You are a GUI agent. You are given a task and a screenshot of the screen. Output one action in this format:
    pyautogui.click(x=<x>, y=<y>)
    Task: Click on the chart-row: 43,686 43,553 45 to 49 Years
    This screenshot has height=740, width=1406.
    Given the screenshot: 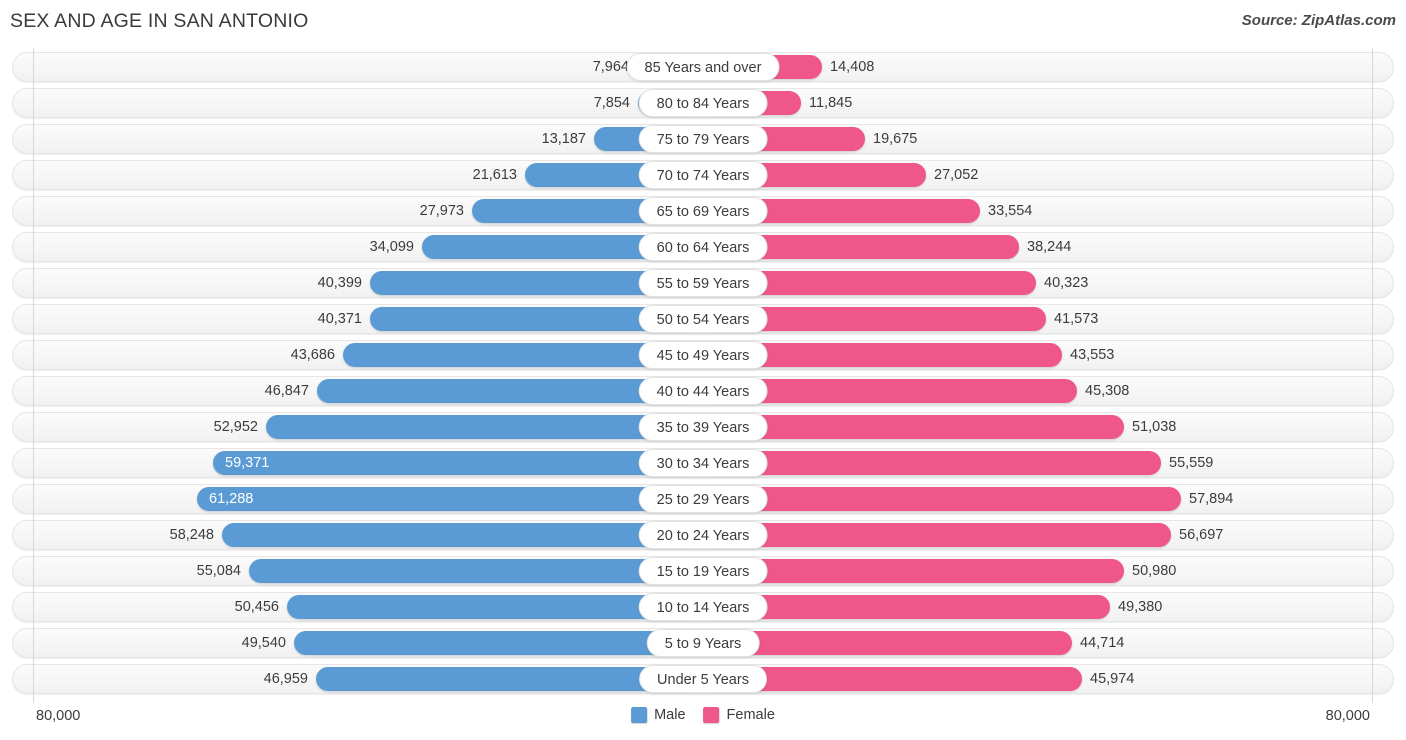 What is the action you would take?
    pyautogui.click(x=703, y=355)
    